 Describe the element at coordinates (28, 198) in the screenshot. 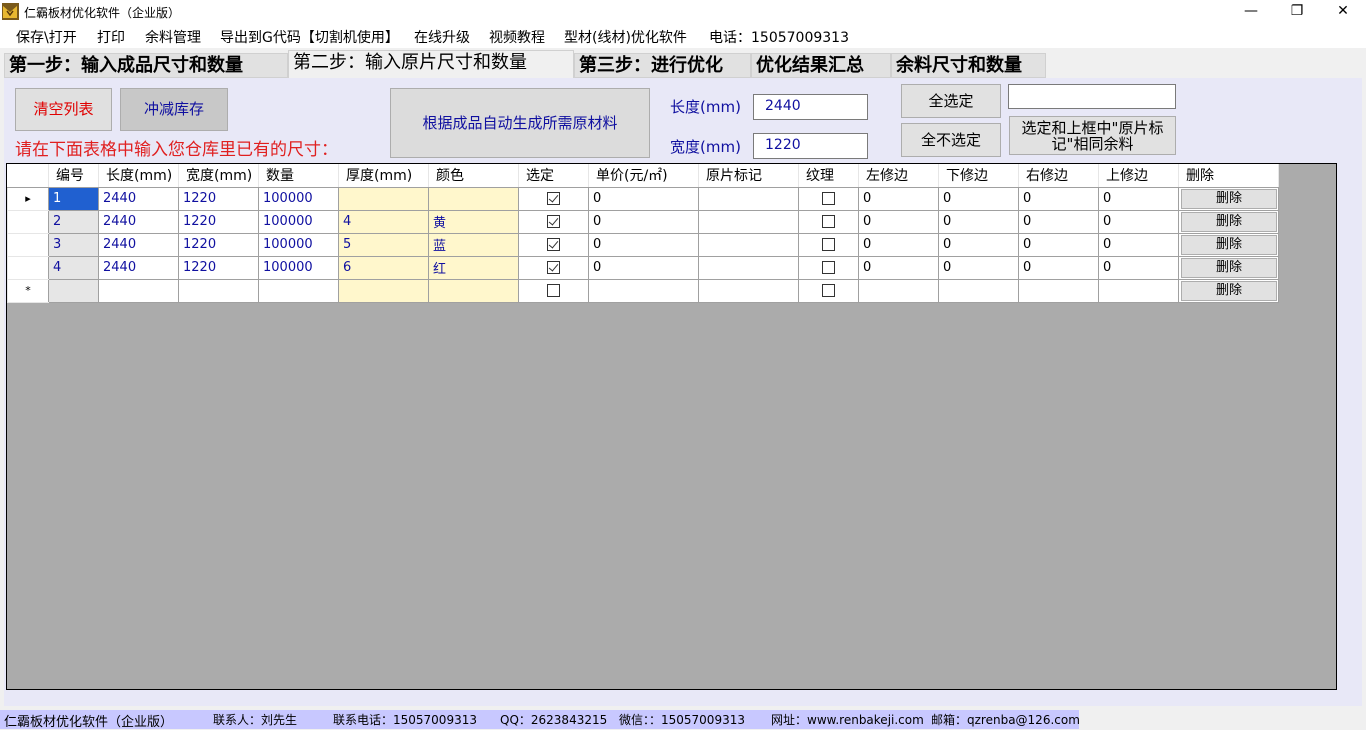

I see `row-header-marker: ▸` at that location.